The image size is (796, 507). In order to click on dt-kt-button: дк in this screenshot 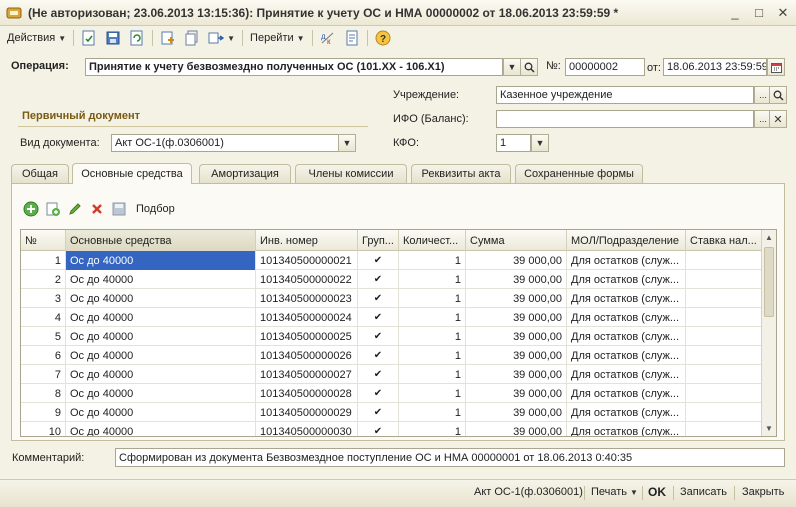, I will do `click(328, 38)`.